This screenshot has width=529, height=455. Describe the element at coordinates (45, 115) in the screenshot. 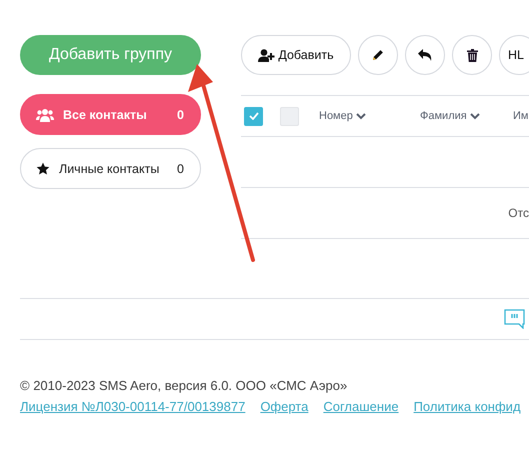

I see `users-icon` at that location.